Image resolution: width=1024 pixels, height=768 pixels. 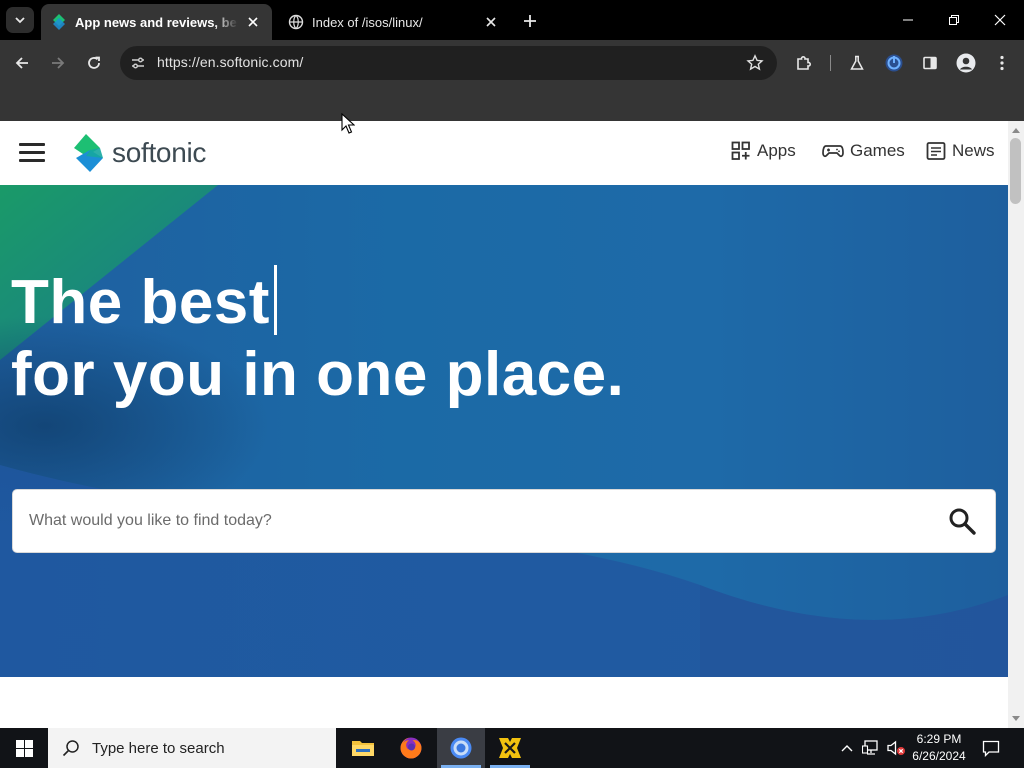 I want to click on globe-favicon-icon, so click(x=296, y=22).